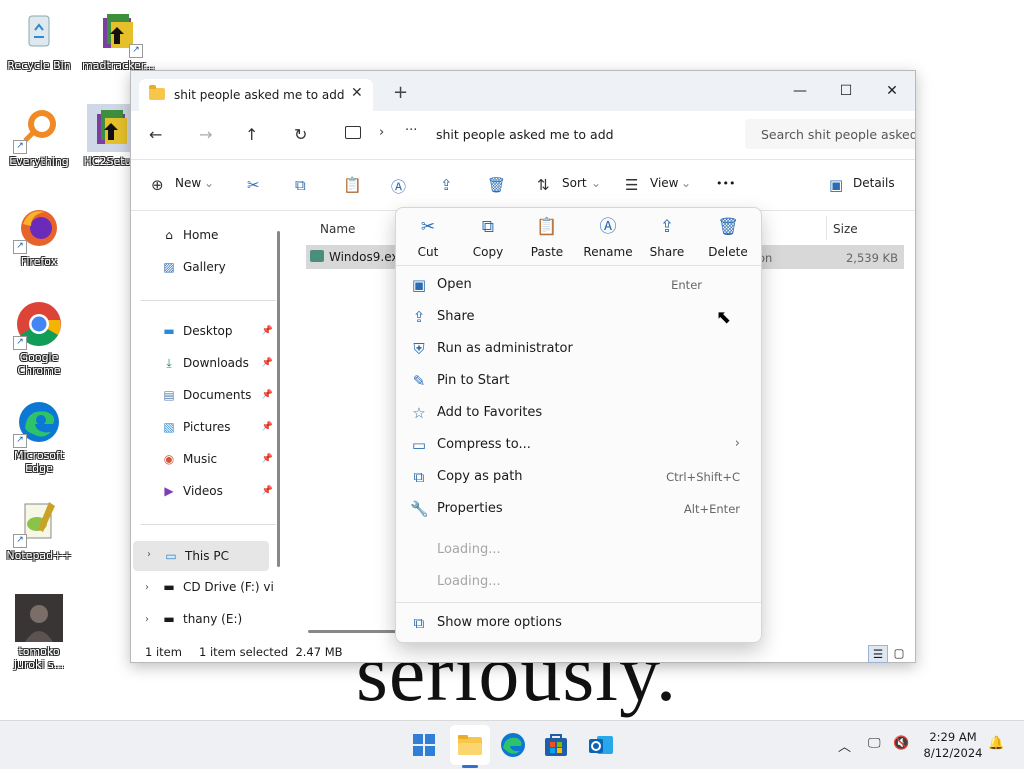 Image resolution: width=1024 pixels, height=769 pixels. I want to click on more-options-button: •••, so click(725, 183).